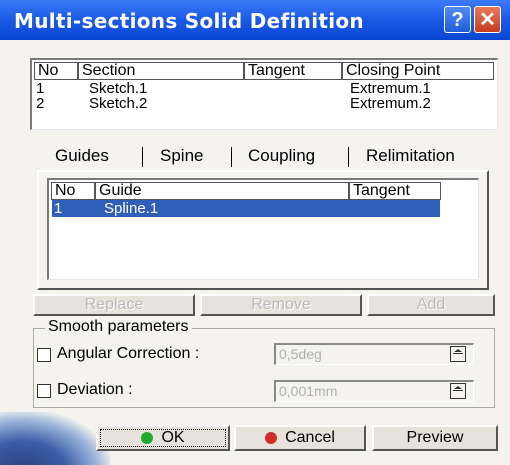 This screenshot has width=510, height=465. I want to click on close-button: ✕, so click(487, 19).